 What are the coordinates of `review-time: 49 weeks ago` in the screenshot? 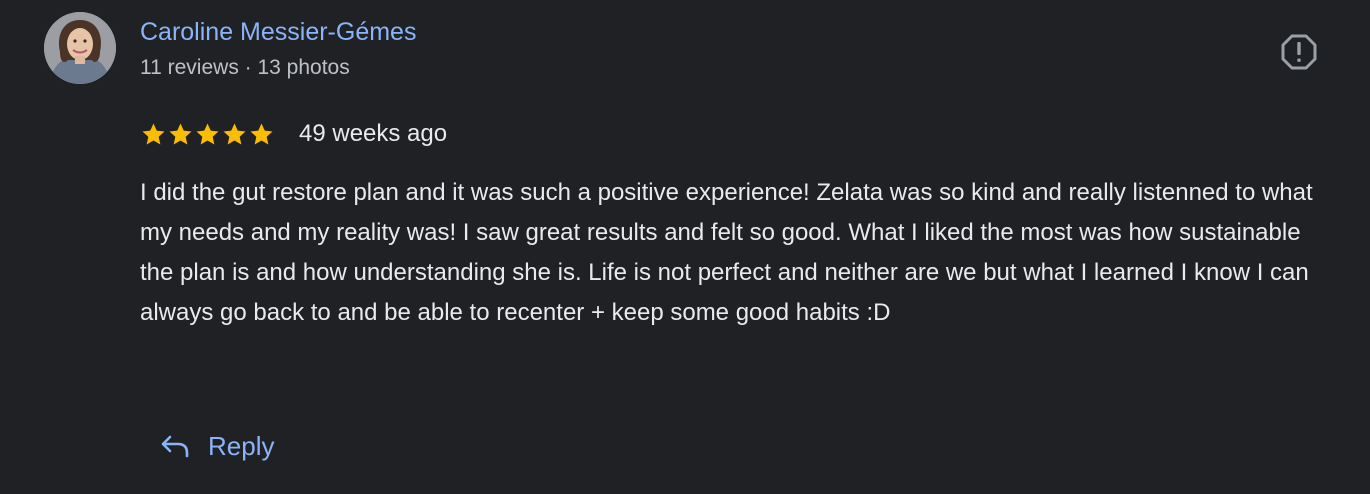 It's located at (373, 133).